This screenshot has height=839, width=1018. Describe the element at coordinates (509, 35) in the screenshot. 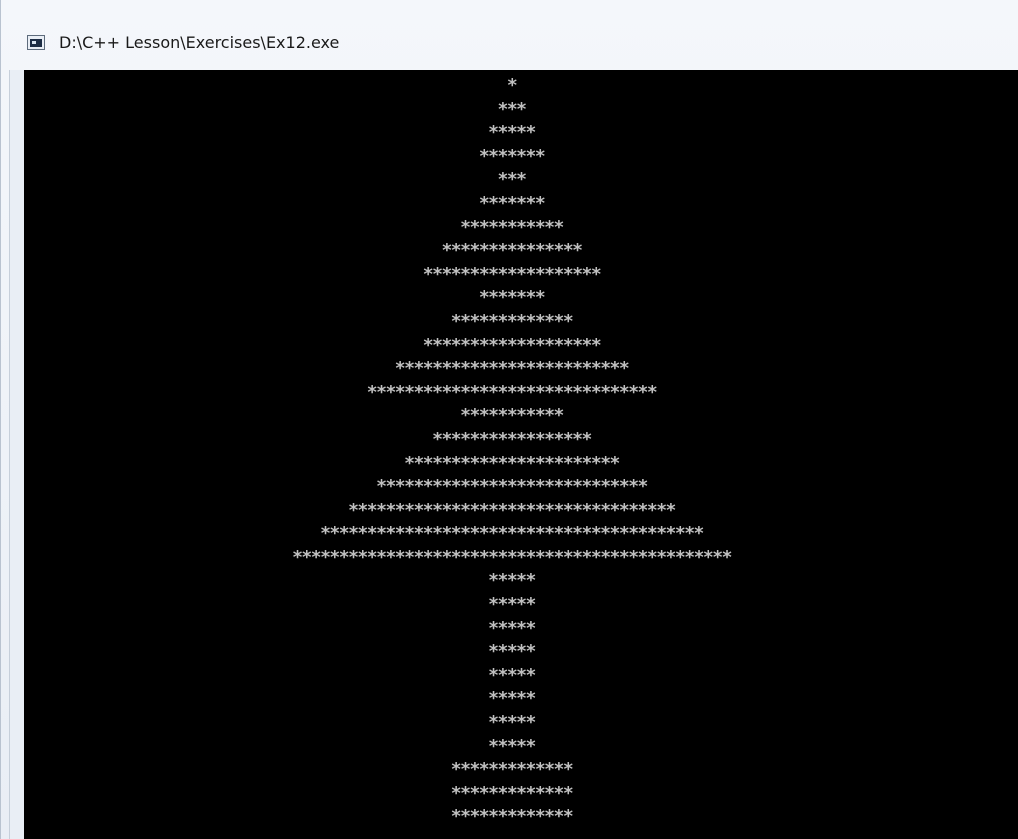

I see `title-bar: D:\C++ Lesson\Exercises\Ex12.exe` at that location.